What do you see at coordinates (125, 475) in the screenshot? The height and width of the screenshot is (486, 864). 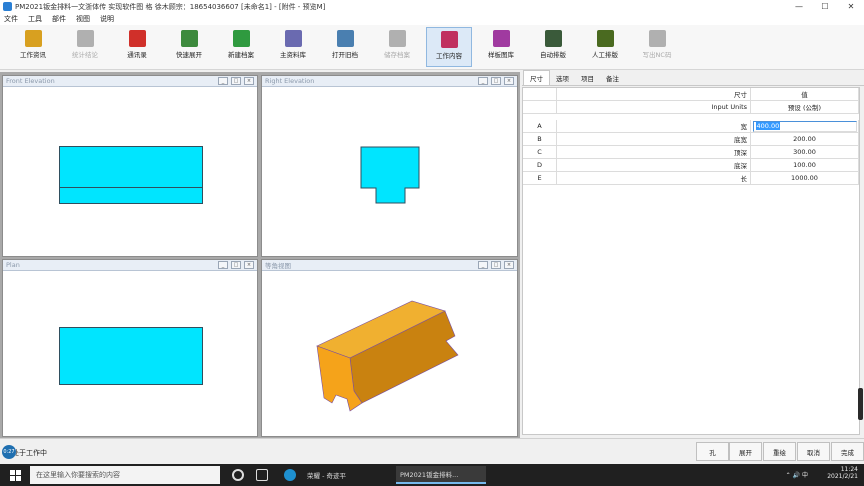 I see `taskbar-search-input: 在这里输入你要搜索的内容` at bounding box center [125, 475].